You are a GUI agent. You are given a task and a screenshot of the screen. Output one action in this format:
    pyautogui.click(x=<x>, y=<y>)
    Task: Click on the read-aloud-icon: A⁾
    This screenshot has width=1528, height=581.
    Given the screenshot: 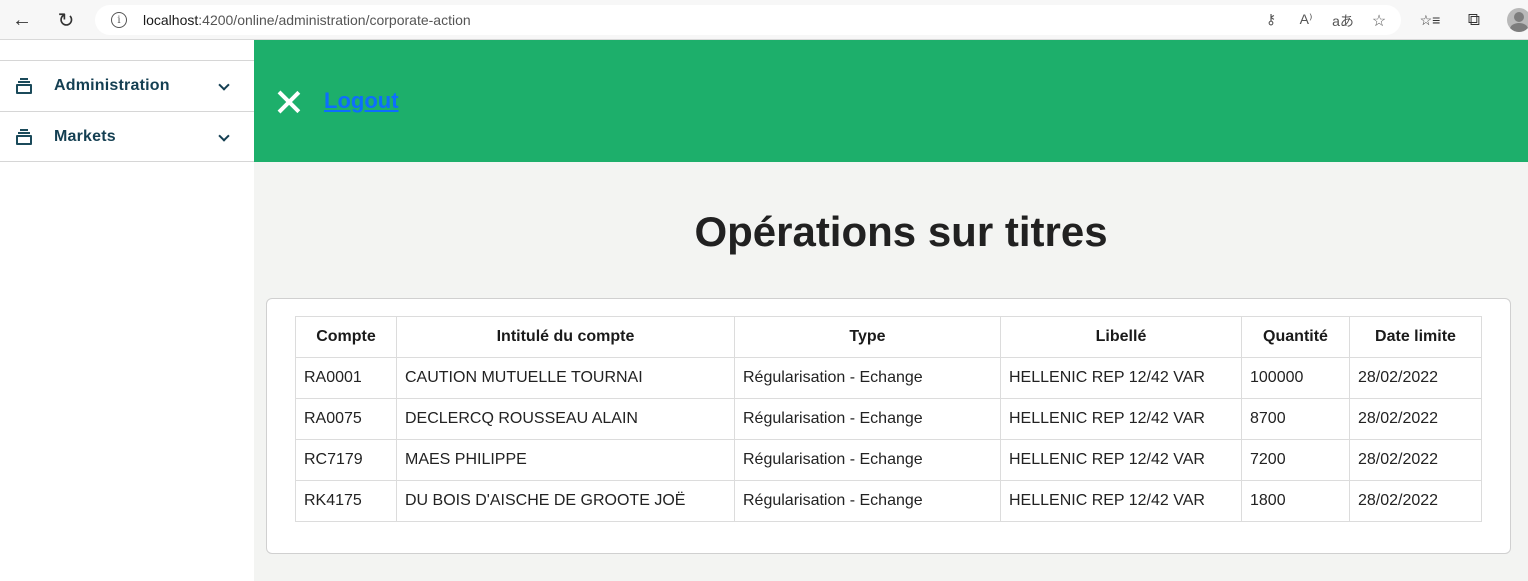 What is the action you would take?
    pyautogui.click(x=1306, y=20)
    